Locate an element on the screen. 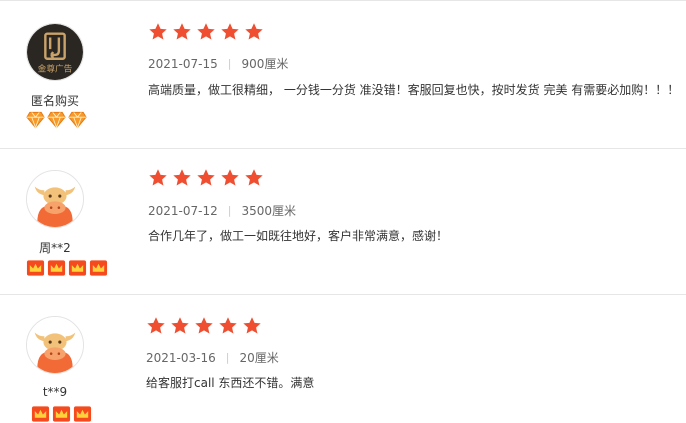  review-date: 2021-07-15 is located at coordinates (183, 63).